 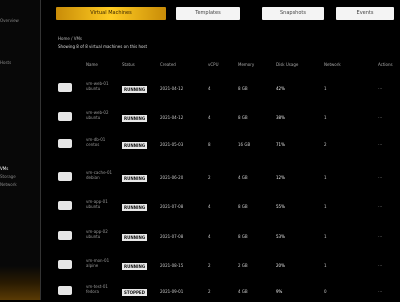 What do you see at coordinates (243, 265) in the screenshot?
I see `vm-memory: 2 GB` at bounding box center [243, 265].